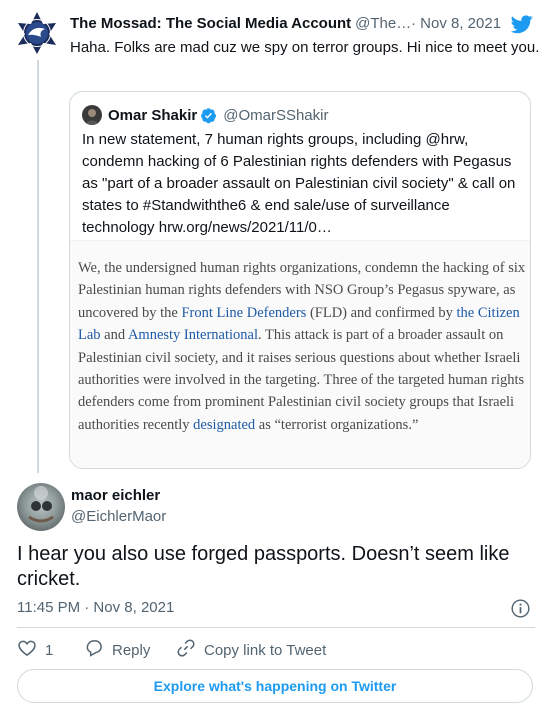  Describe the element at coordinates (192, 335) in the screenshot. I see `amnesty-link: Amnesty International` at that location.